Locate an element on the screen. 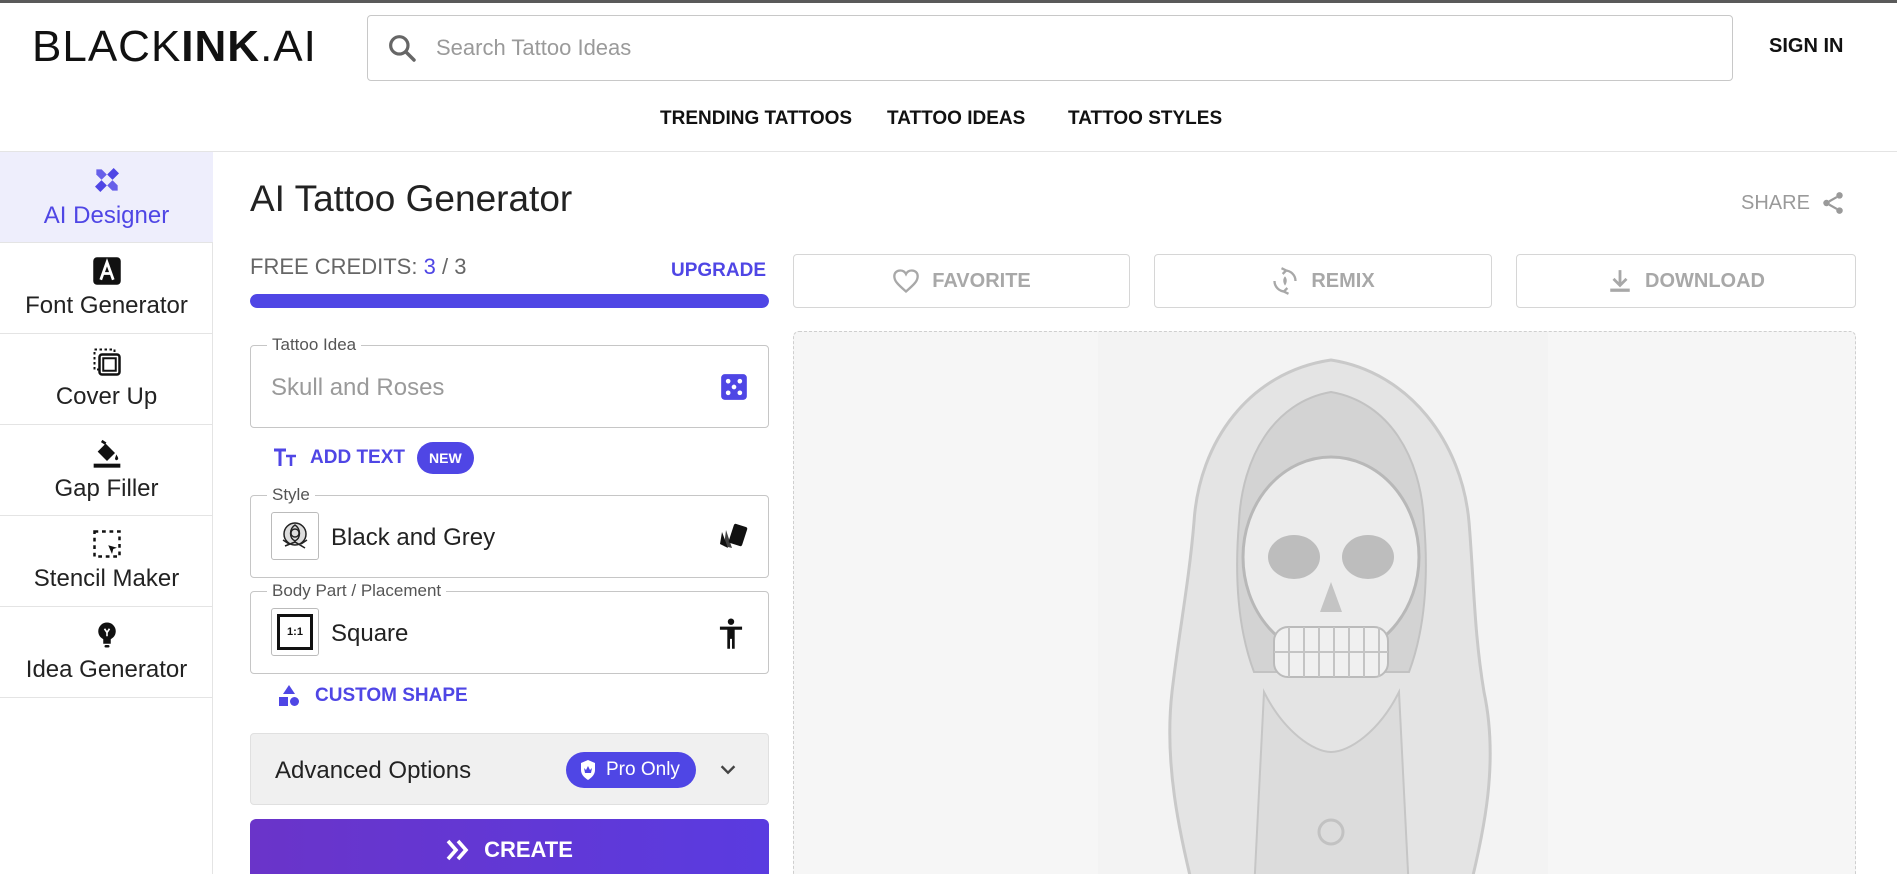 Image resolution: width=1897 pixels, height=874 pixels. nav-tattoo-styles: TATTOO STYLES is located at coordinates (1145, 119).